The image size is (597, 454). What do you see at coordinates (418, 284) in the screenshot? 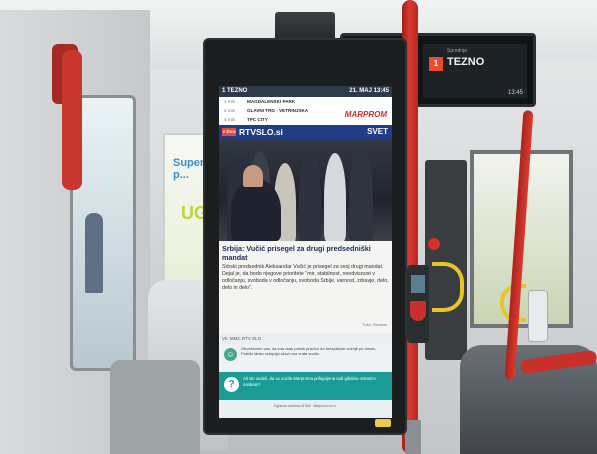
I see `validator-screen` at bounding box center [418, 284].